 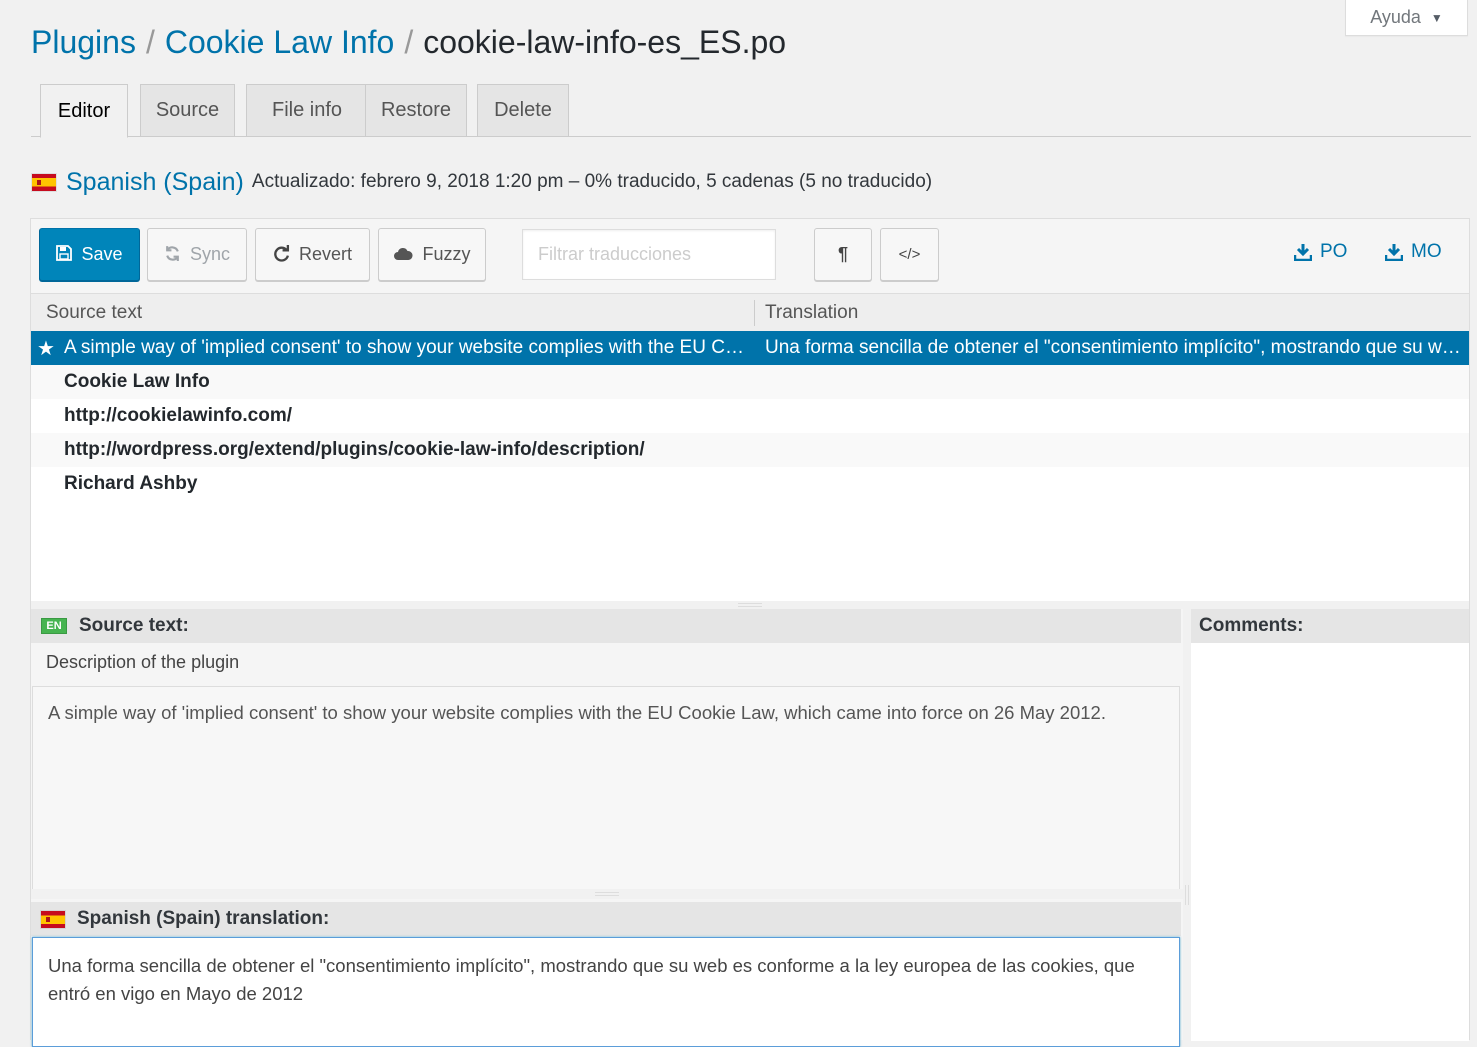 What do you see at coordinates (172, 255) in the screenshot?
I see `sync-icon` at bounding box center [172, 255].